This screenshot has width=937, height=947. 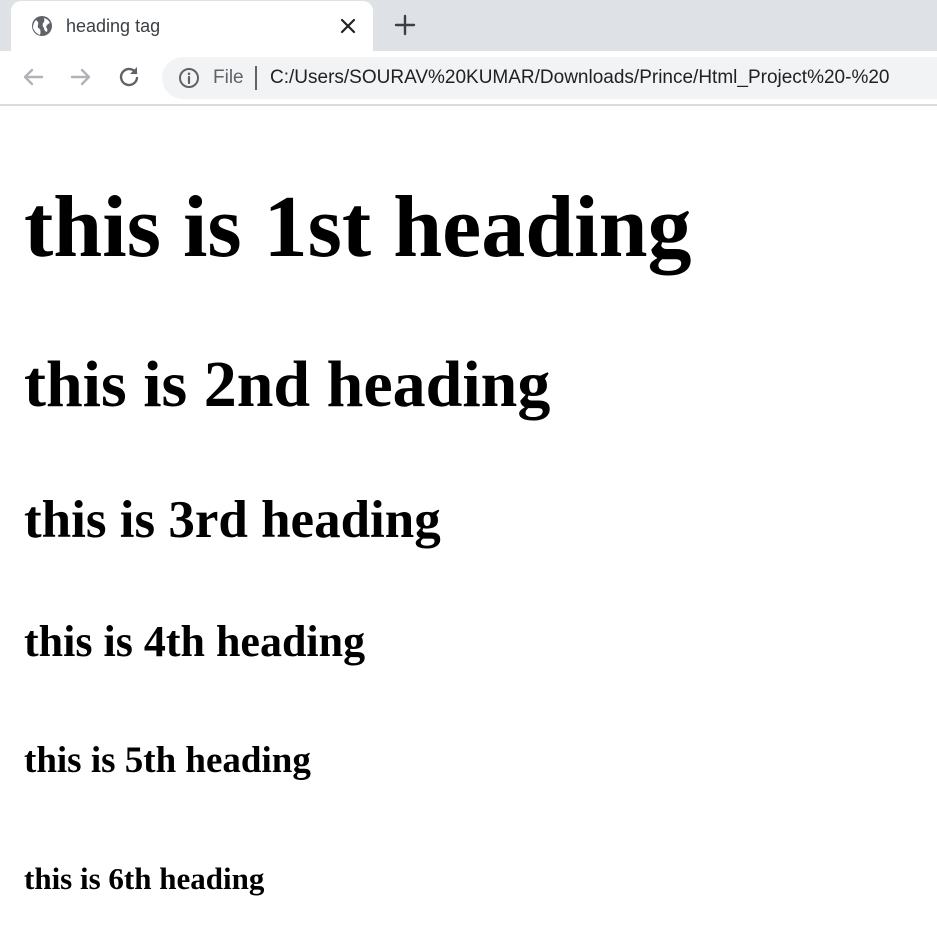 What do you see at coordinates (348, 26) in the screenshot?
I see `close-icon` at bounding box center [348, 26].